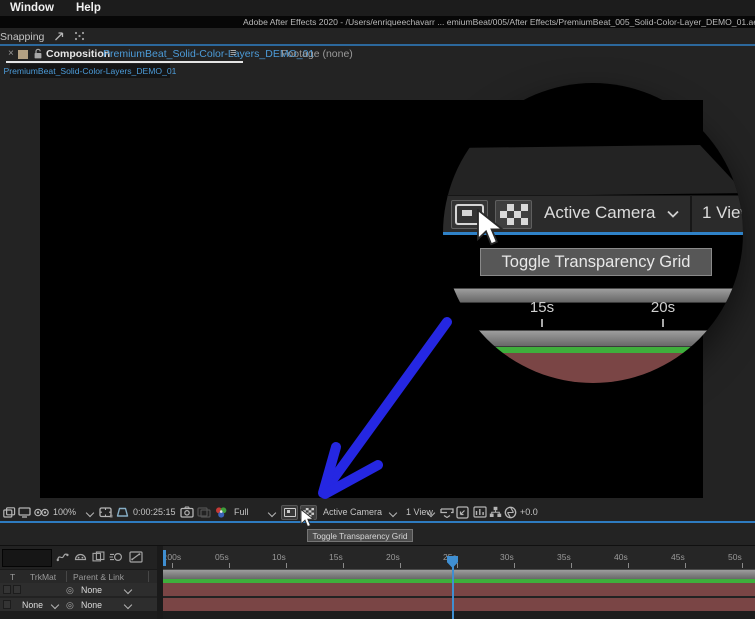  I want to click on callout-tooltip: Toggle Transparency Grid, so click(596, 262).